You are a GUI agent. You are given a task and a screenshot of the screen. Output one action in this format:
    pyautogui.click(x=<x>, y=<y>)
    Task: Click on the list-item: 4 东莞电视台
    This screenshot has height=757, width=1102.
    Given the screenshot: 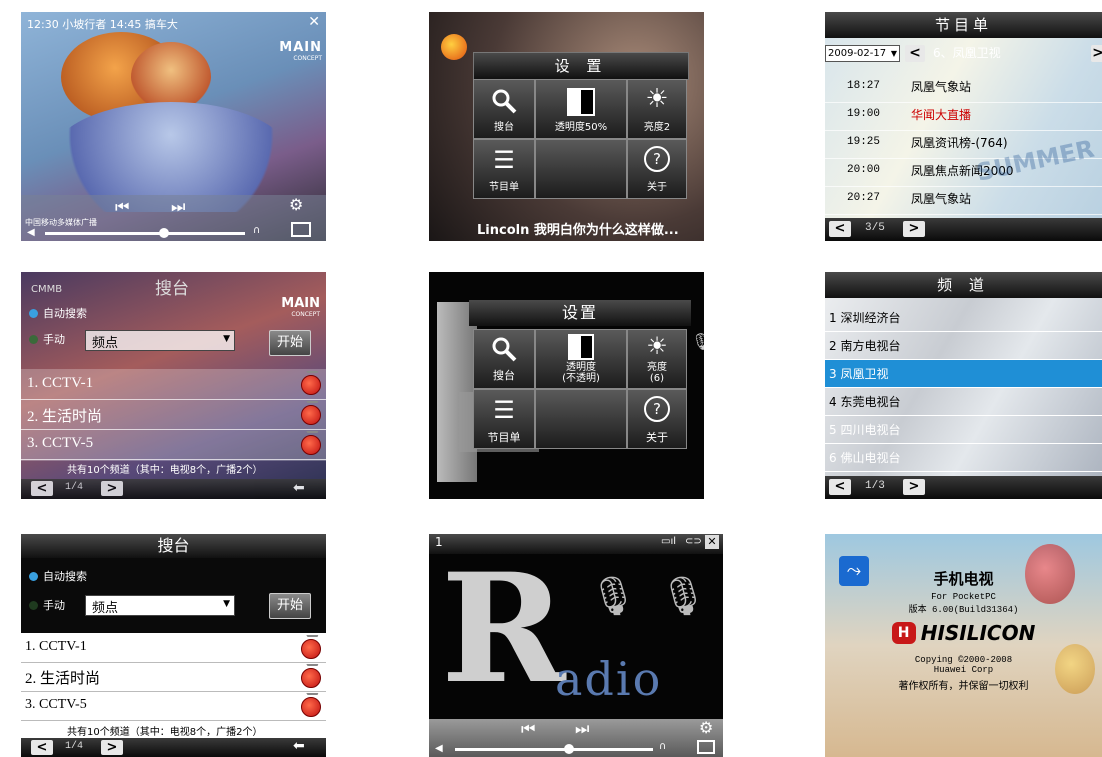 What is the action you would take?
    pyautogui.click(x=963, y=402)
    